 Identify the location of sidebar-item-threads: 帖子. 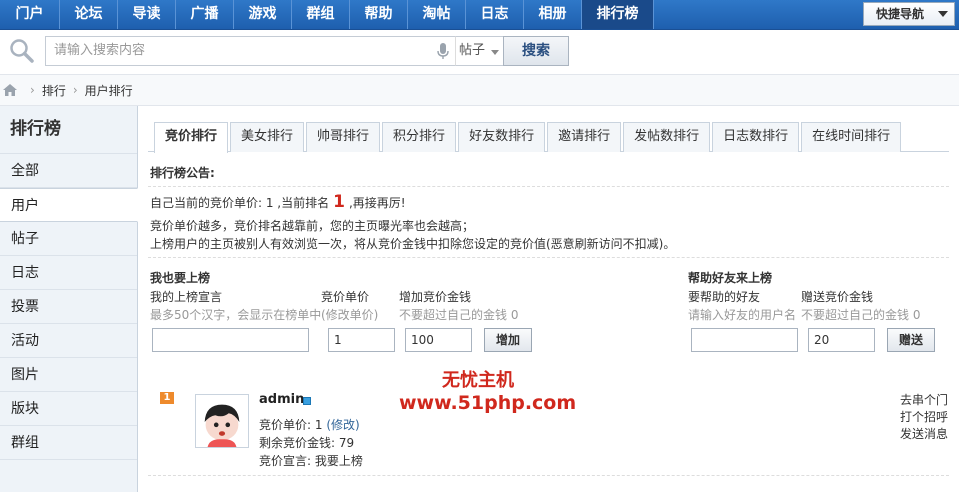
(68, 239).